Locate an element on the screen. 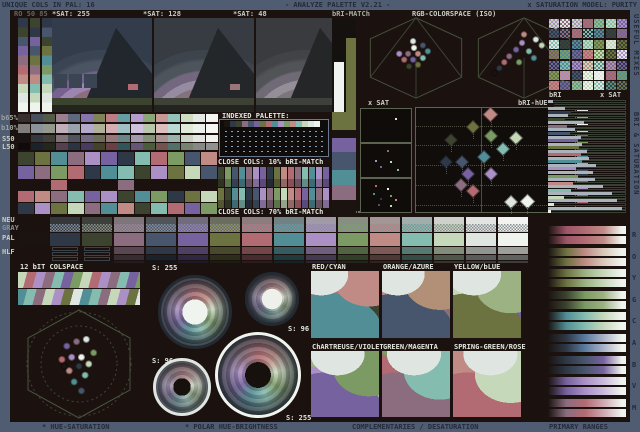 The height and width of the screenshot is (432, 640). primary-range-letter: Y is located at coordinates (634, 278).